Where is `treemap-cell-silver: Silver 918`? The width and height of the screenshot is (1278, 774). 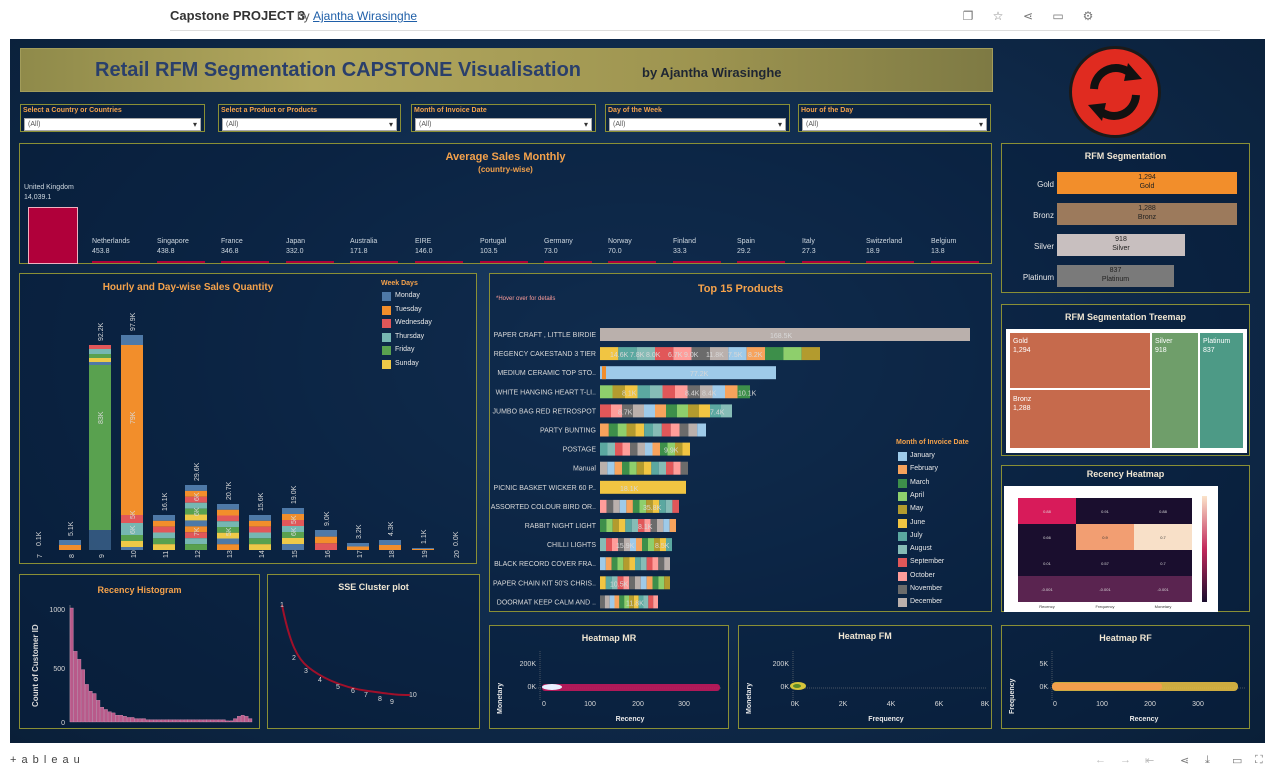 treemap-cell-silver: Silver 918 is located at coordinates (1175, 390).